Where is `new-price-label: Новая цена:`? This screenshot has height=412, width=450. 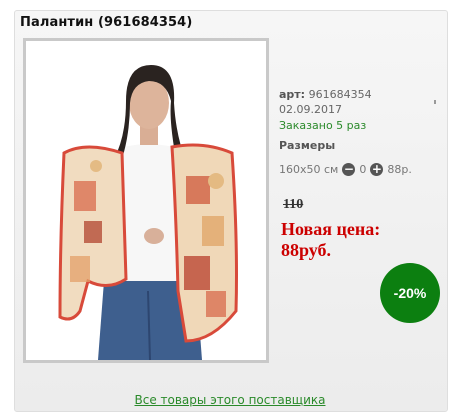
new-price-label: Новая цена: is located at coordinates (331, 229).